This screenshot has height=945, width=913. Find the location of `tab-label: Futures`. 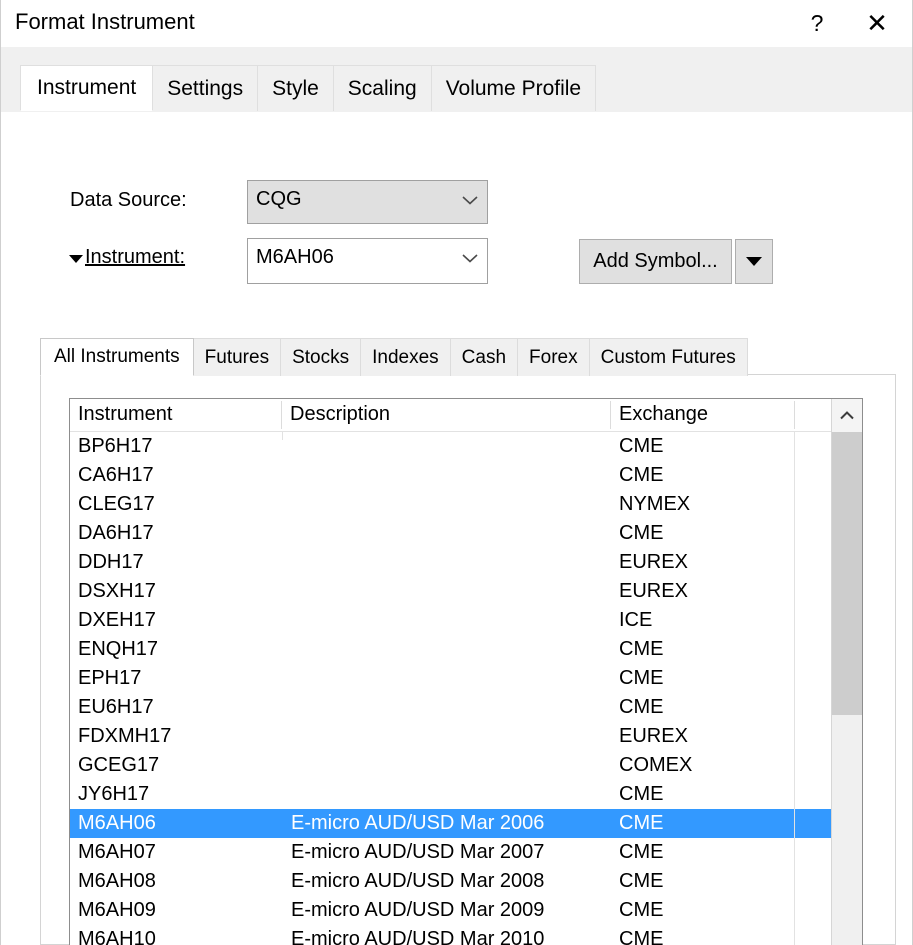

tab-label: Futures is located at coordinates (237, 357).